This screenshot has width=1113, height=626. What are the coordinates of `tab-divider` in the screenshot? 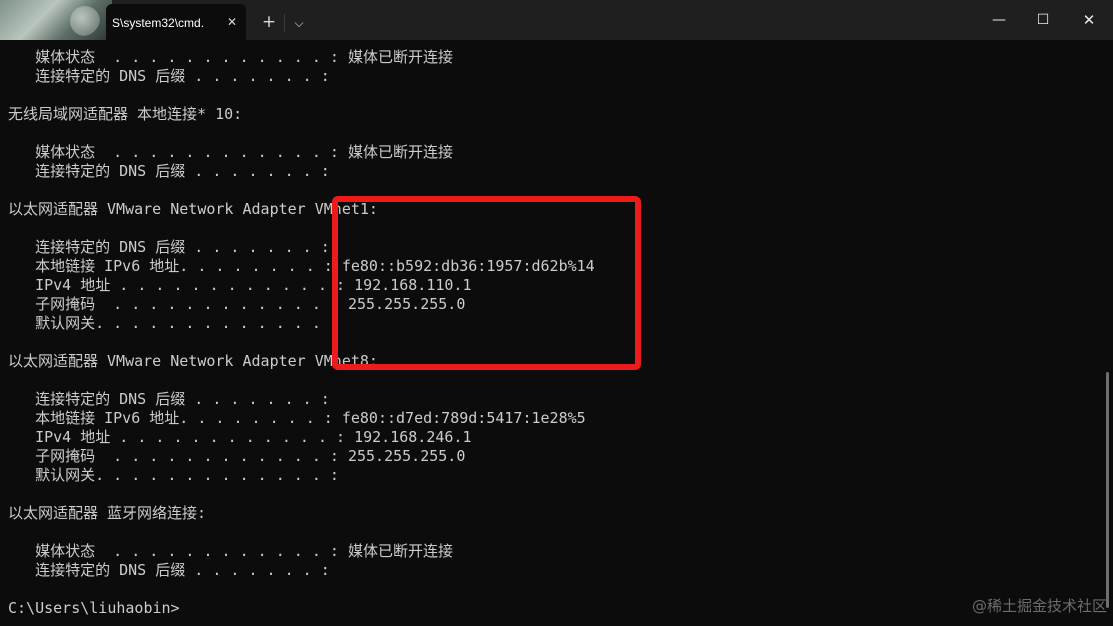 It's located at (284, 23).